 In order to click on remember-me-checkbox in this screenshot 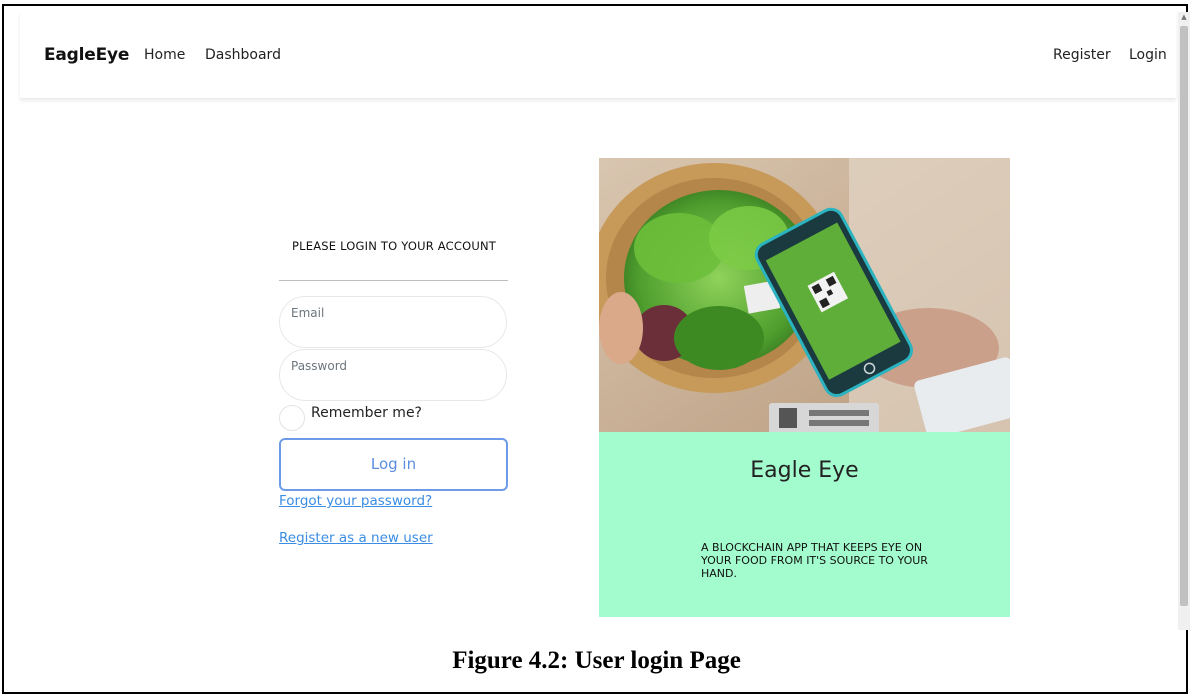, I will do `click(292, 418)`.